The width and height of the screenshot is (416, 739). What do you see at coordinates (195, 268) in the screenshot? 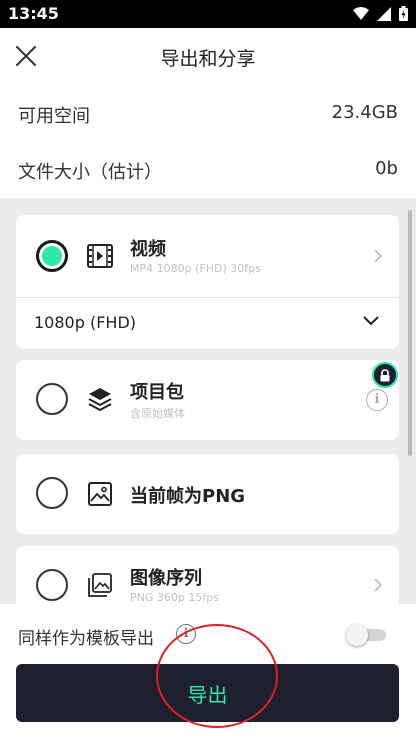
I see `video-subtitle: MP4 1080p (FHD) 30fps` at bounding box center [195, 268].